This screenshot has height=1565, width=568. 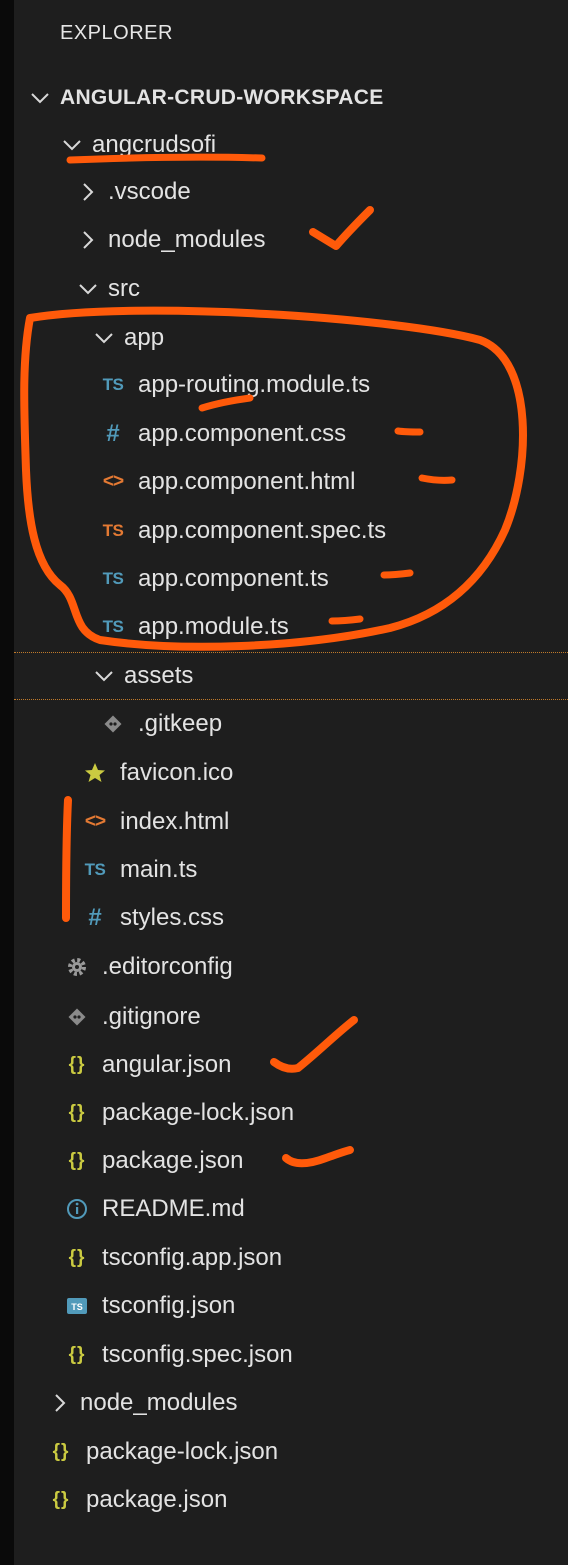 I want to click on tree-file-item: .gitkeep, so click(x=291, y=724).